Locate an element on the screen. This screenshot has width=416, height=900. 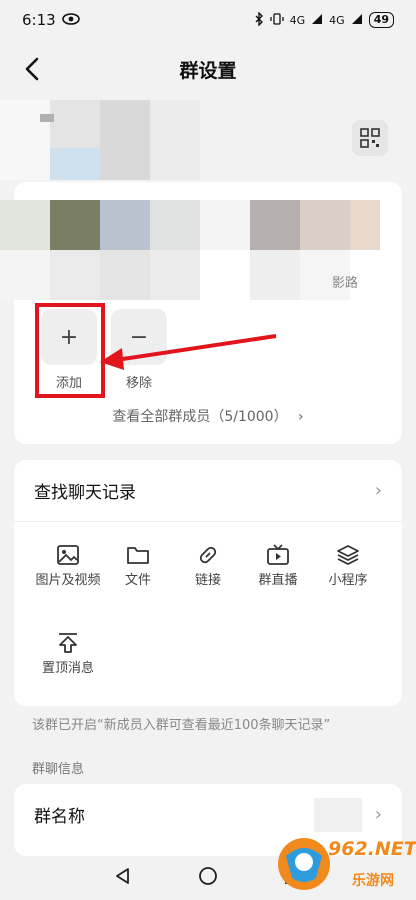
page-title: 群设置 is located at coordinates (208, 70).